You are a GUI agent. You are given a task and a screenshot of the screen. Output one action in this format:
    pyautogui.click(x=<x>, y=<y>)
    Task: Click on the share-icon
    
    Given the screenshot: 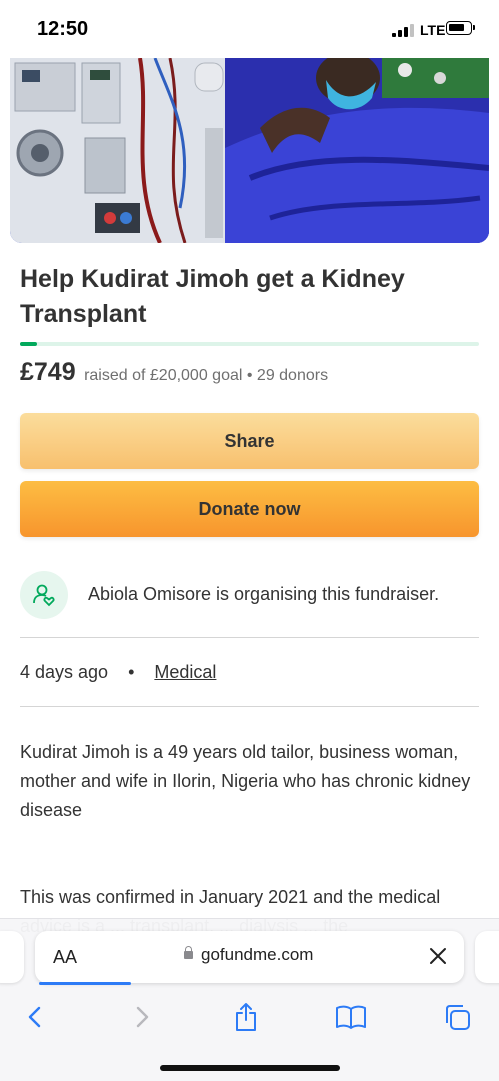 What is the action you would take?
    pyautogui.click(x=246, y=1017)
    